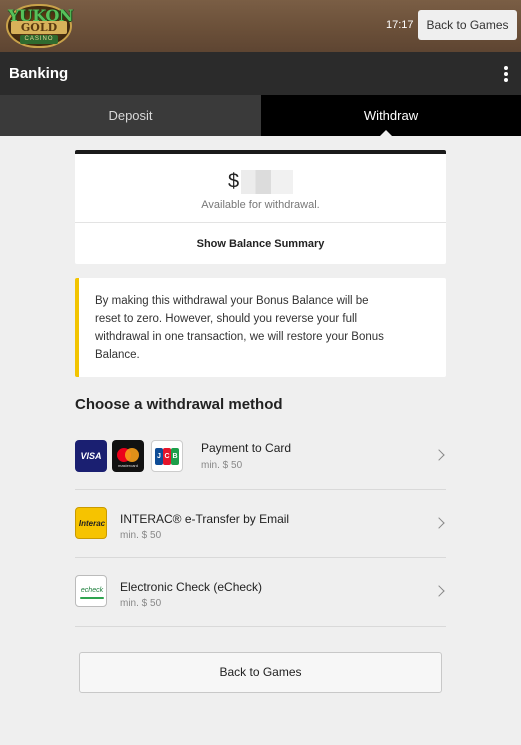 Image resolution: width=521 pixels, height=745 pixels. Describe the element at coordinates (39, 73) in the screenshot. I see `page-title: Banking` at that location.